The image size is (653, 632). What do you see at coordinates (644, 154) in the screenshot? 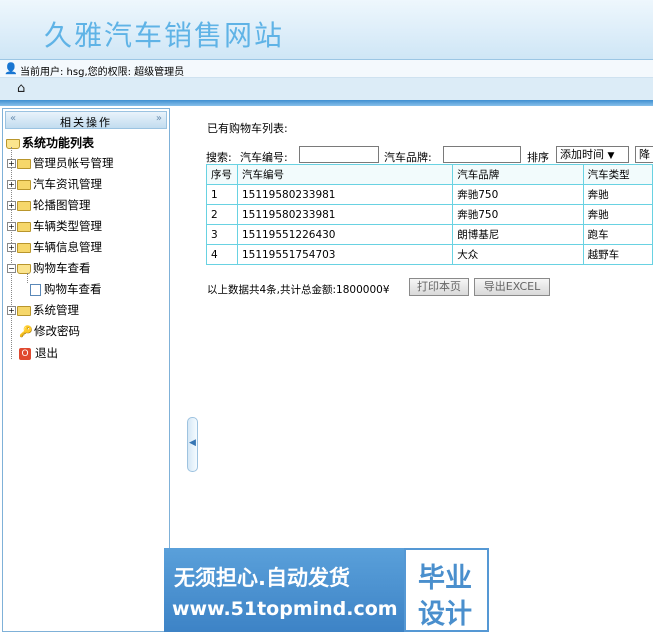
I see `order-select: 降` at bounding box center [644, 154].